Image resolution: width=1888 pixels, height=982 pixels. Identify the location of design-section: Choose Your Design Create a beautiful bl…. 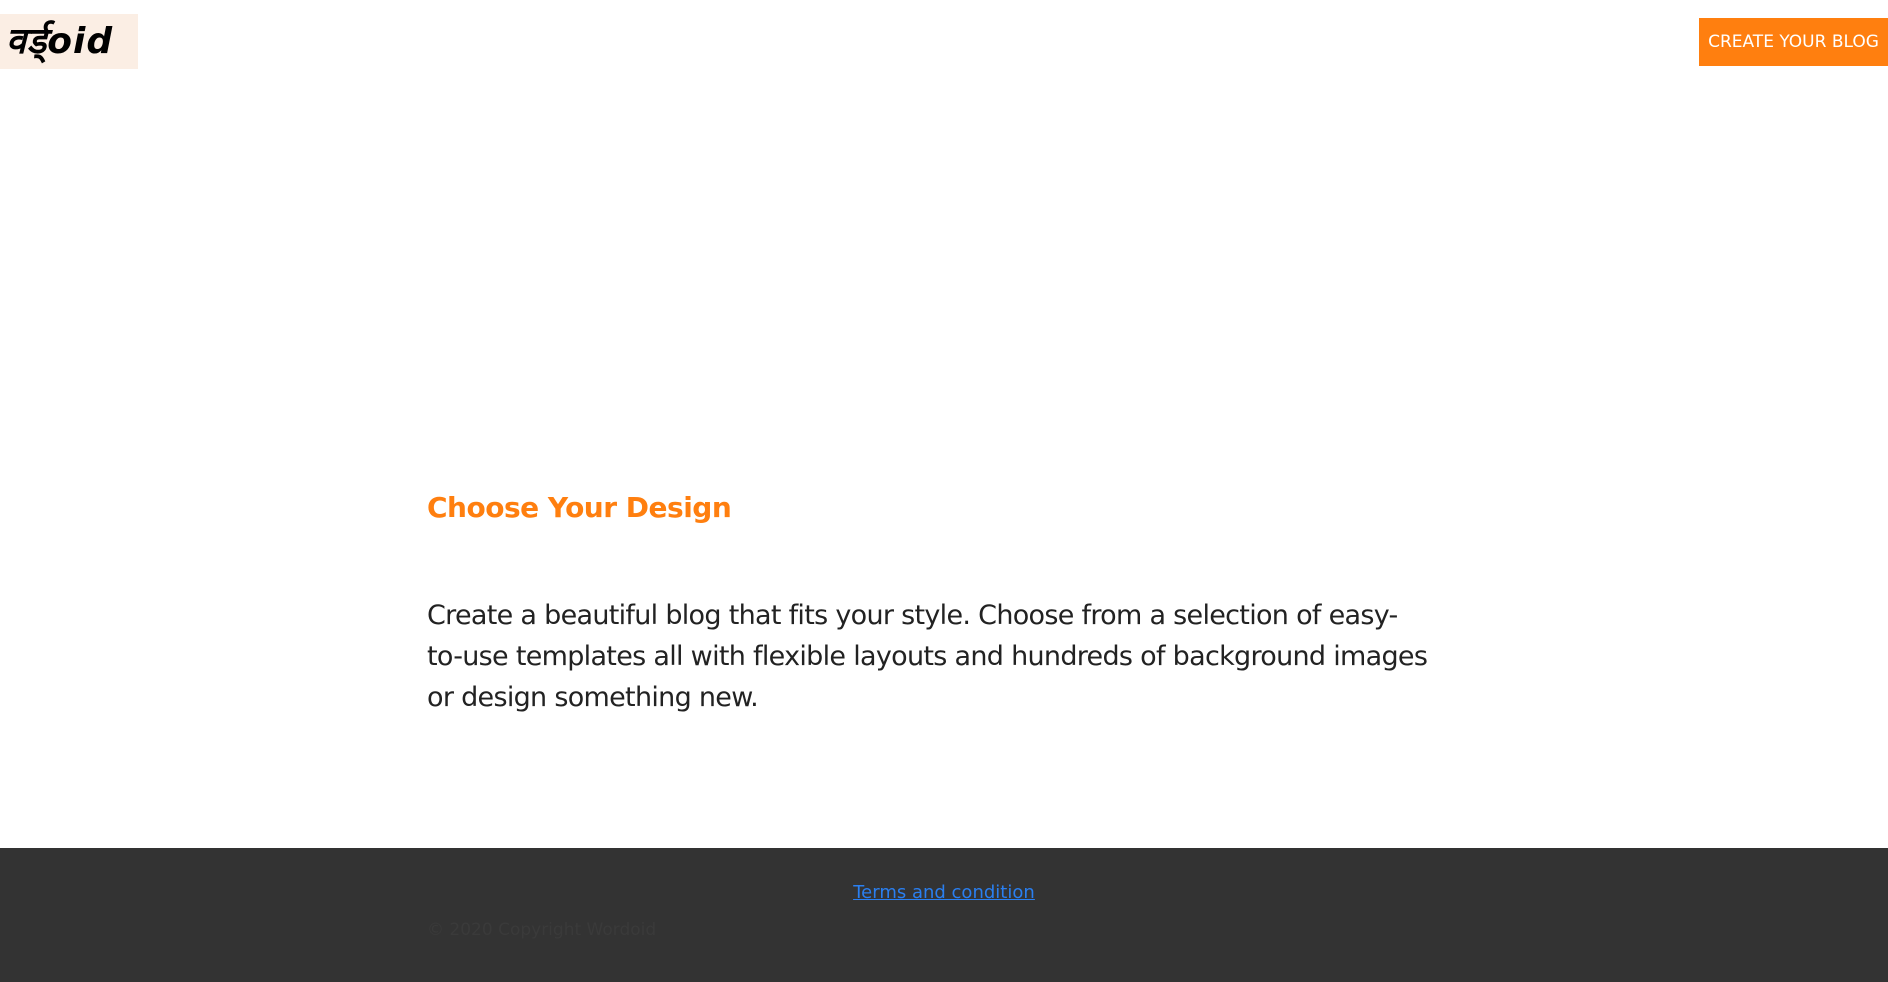
(934, 604).